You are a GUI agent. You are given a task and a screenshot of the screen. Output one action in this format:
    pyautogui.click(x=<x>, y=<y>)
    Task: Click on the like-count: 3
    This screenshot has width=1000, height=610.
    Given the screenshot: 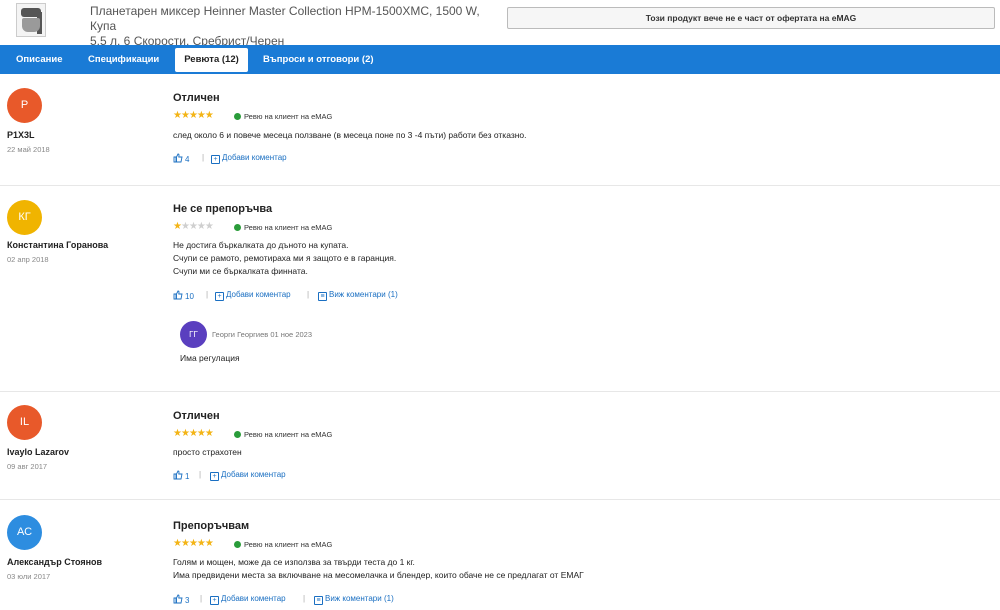 What is the action you would take?
    pyautogui.click(x=187, y=600)
    